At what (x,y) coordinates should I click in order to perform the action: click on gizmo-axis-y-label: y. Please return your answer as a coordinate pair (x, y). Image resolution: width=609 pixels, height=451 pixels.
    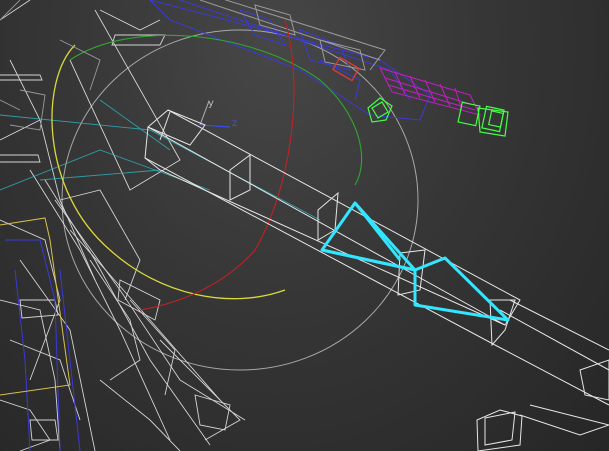
    Looking at the image, I should click on (211, 103).